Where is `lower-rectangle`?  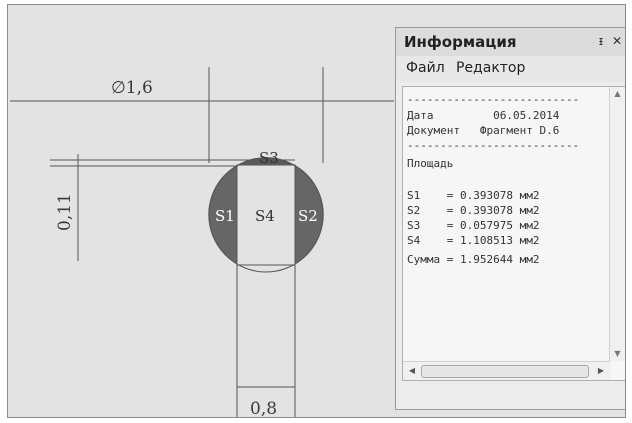
lower-rectangle is located at coordinates (266, 326).